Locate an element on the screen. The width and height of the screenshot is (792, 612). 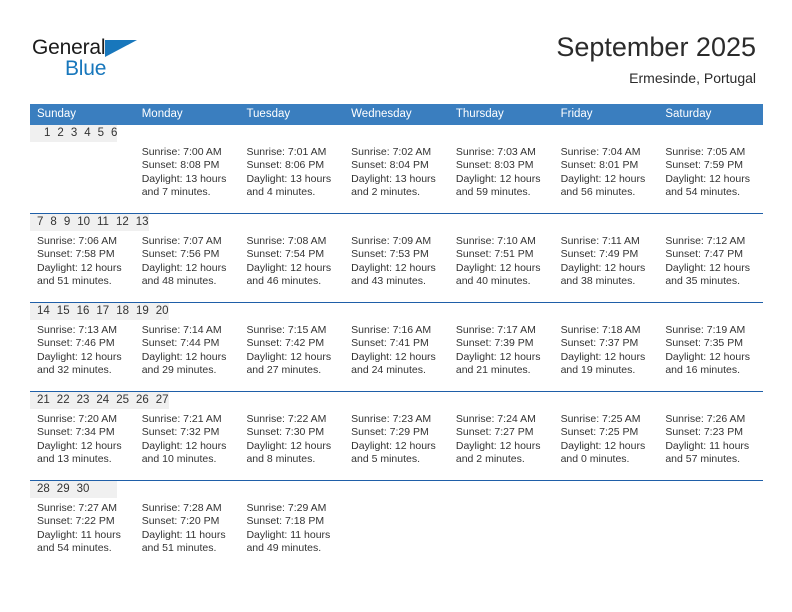
day-info-line: Sunset: 8:06 PM is located at coordinates (285, 165).